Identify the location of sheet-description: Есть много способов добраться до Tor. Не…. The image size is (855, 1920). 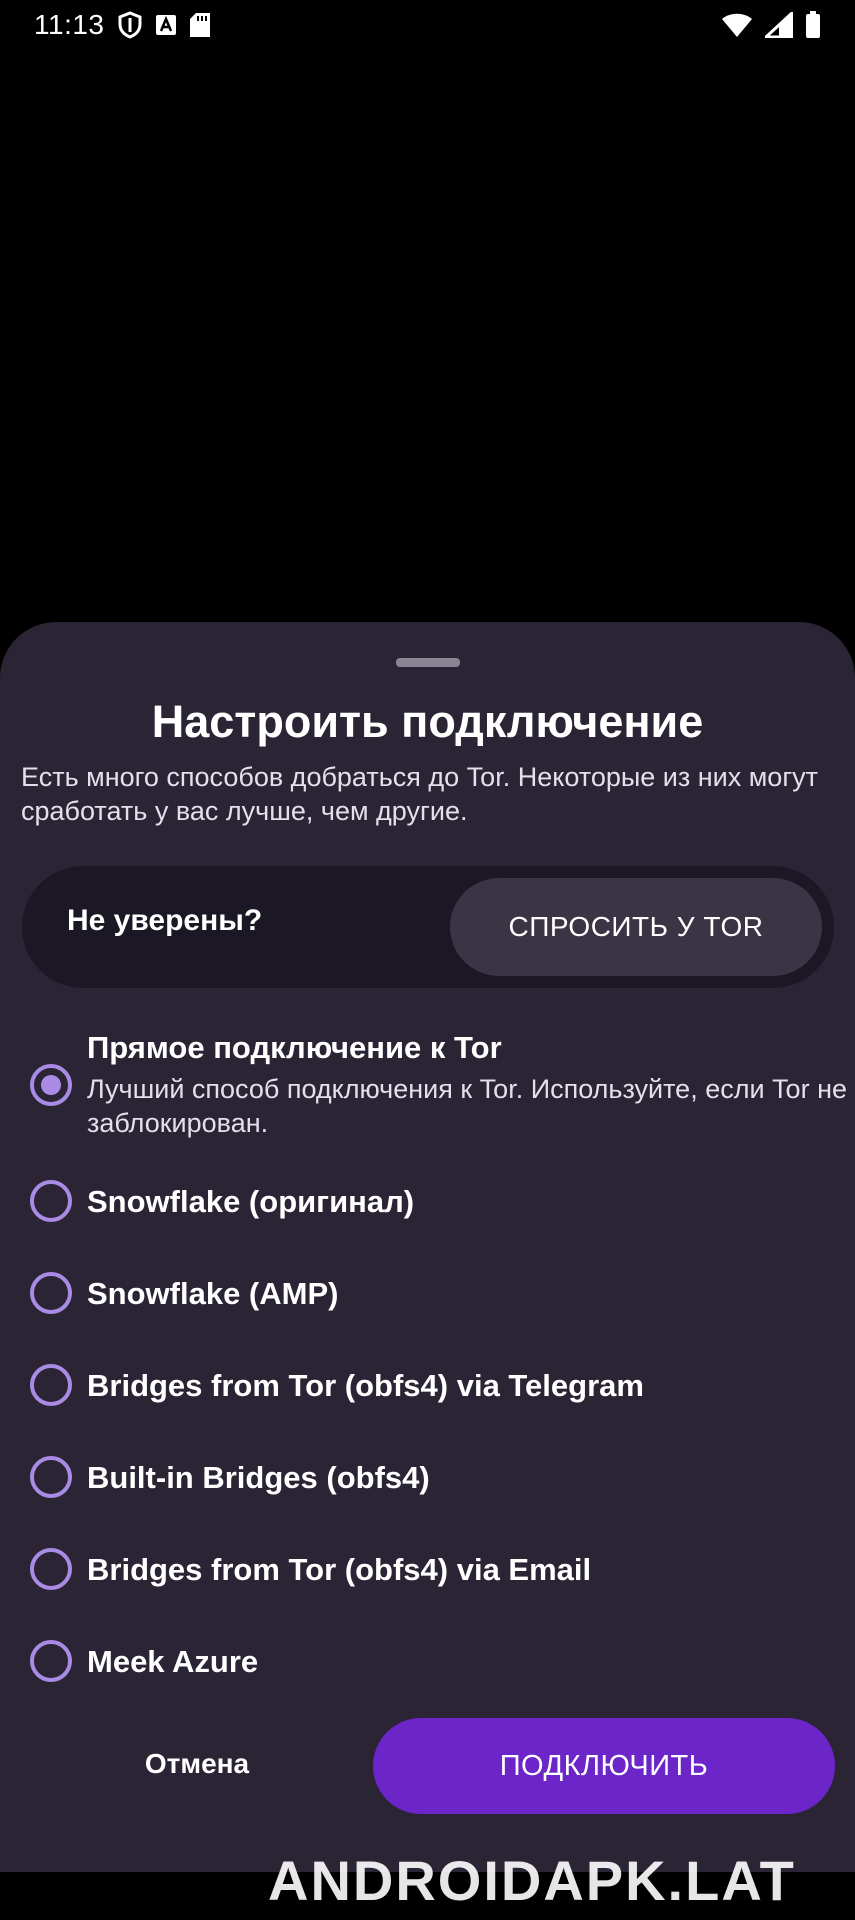
(420, 794).